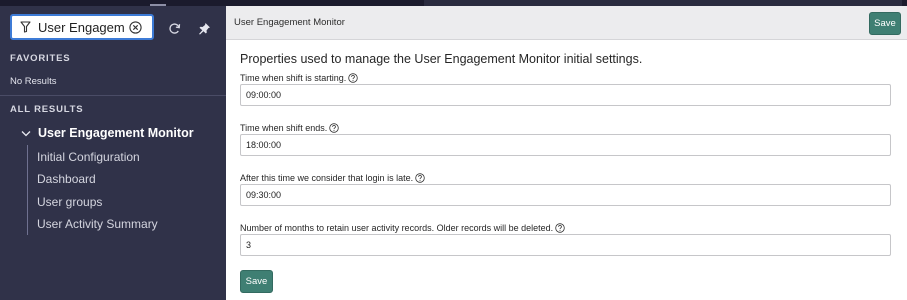 The height and width of the screenshot is (300, 907). Describe the element at coordinates (565, 195) in the screenshot. I see `late-login-field` at that location.